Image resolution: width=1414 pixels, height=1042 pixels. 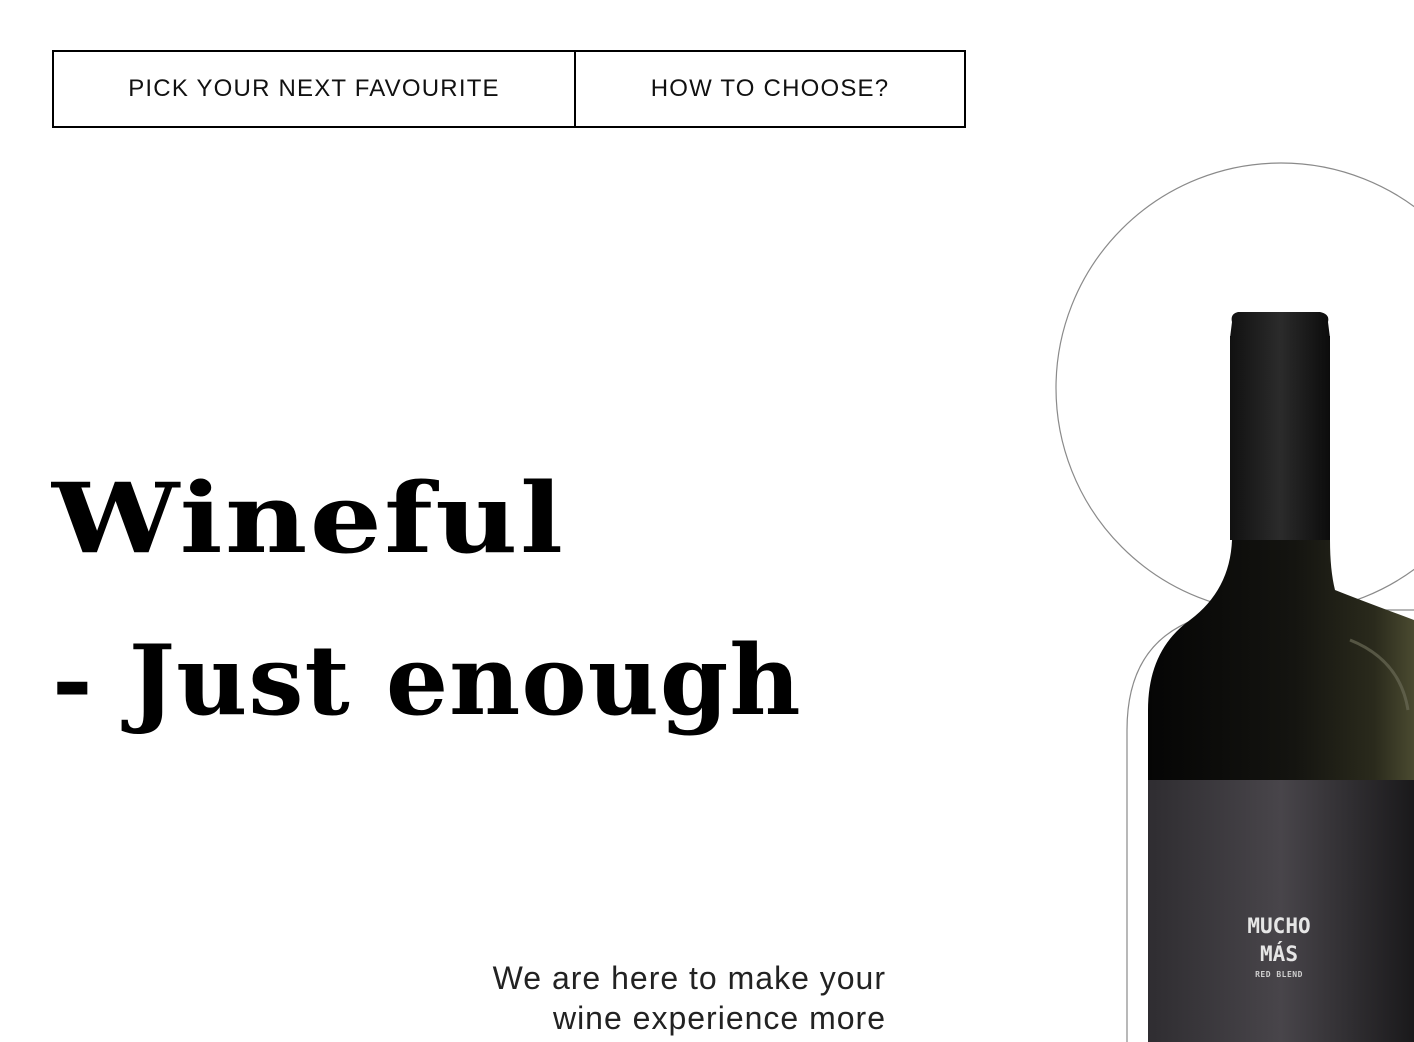 What do you see at coordinates (1280, 325) in the screenshot?
I see `bottle-cap` at bounding box center [1280, 325].